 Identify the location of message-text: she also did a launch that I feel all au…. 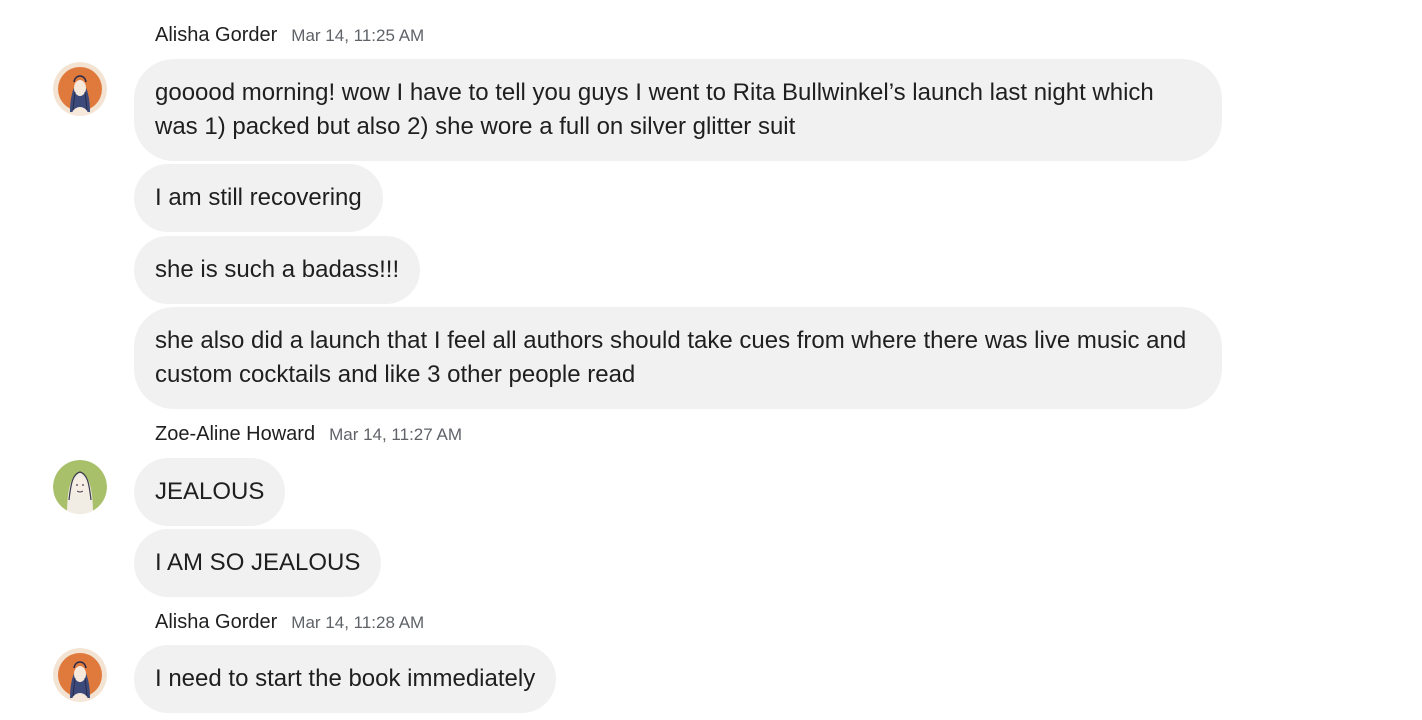
(671, 357).